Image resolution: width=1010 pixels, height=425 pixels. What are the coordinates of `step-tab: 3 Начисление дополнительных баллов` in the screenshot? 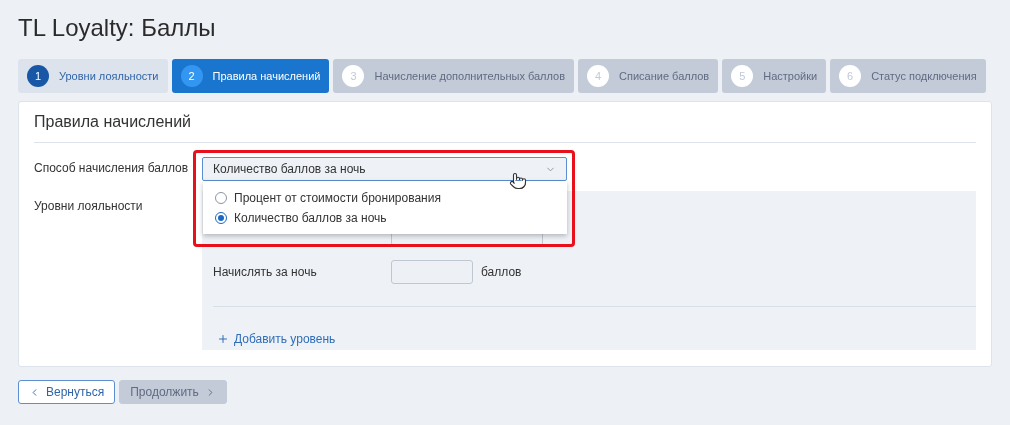 It's located at (454, 76).